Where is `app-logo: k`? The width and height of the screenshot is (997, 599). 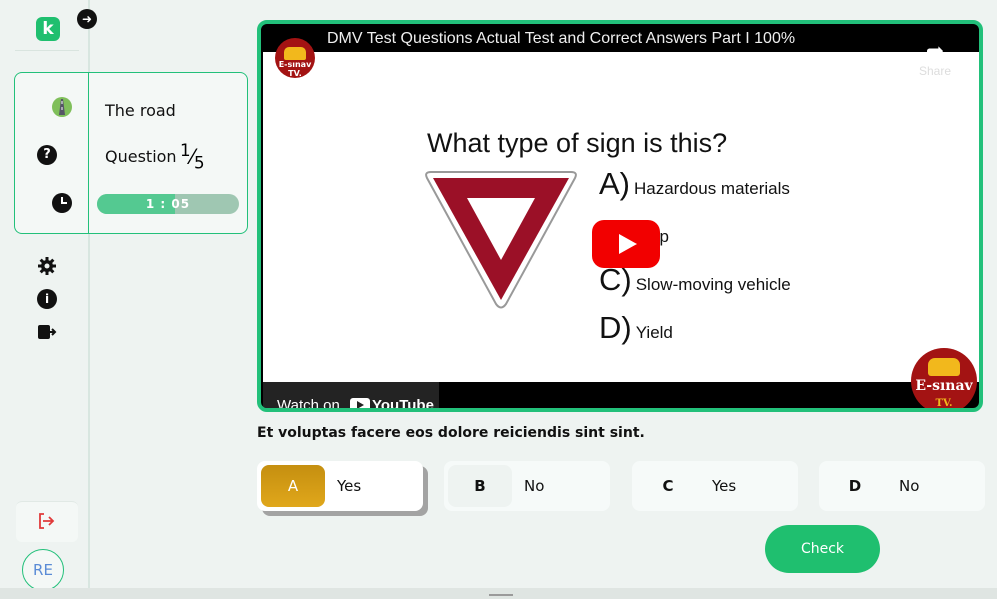
app-logo: k is located at coordinates (48, 29).